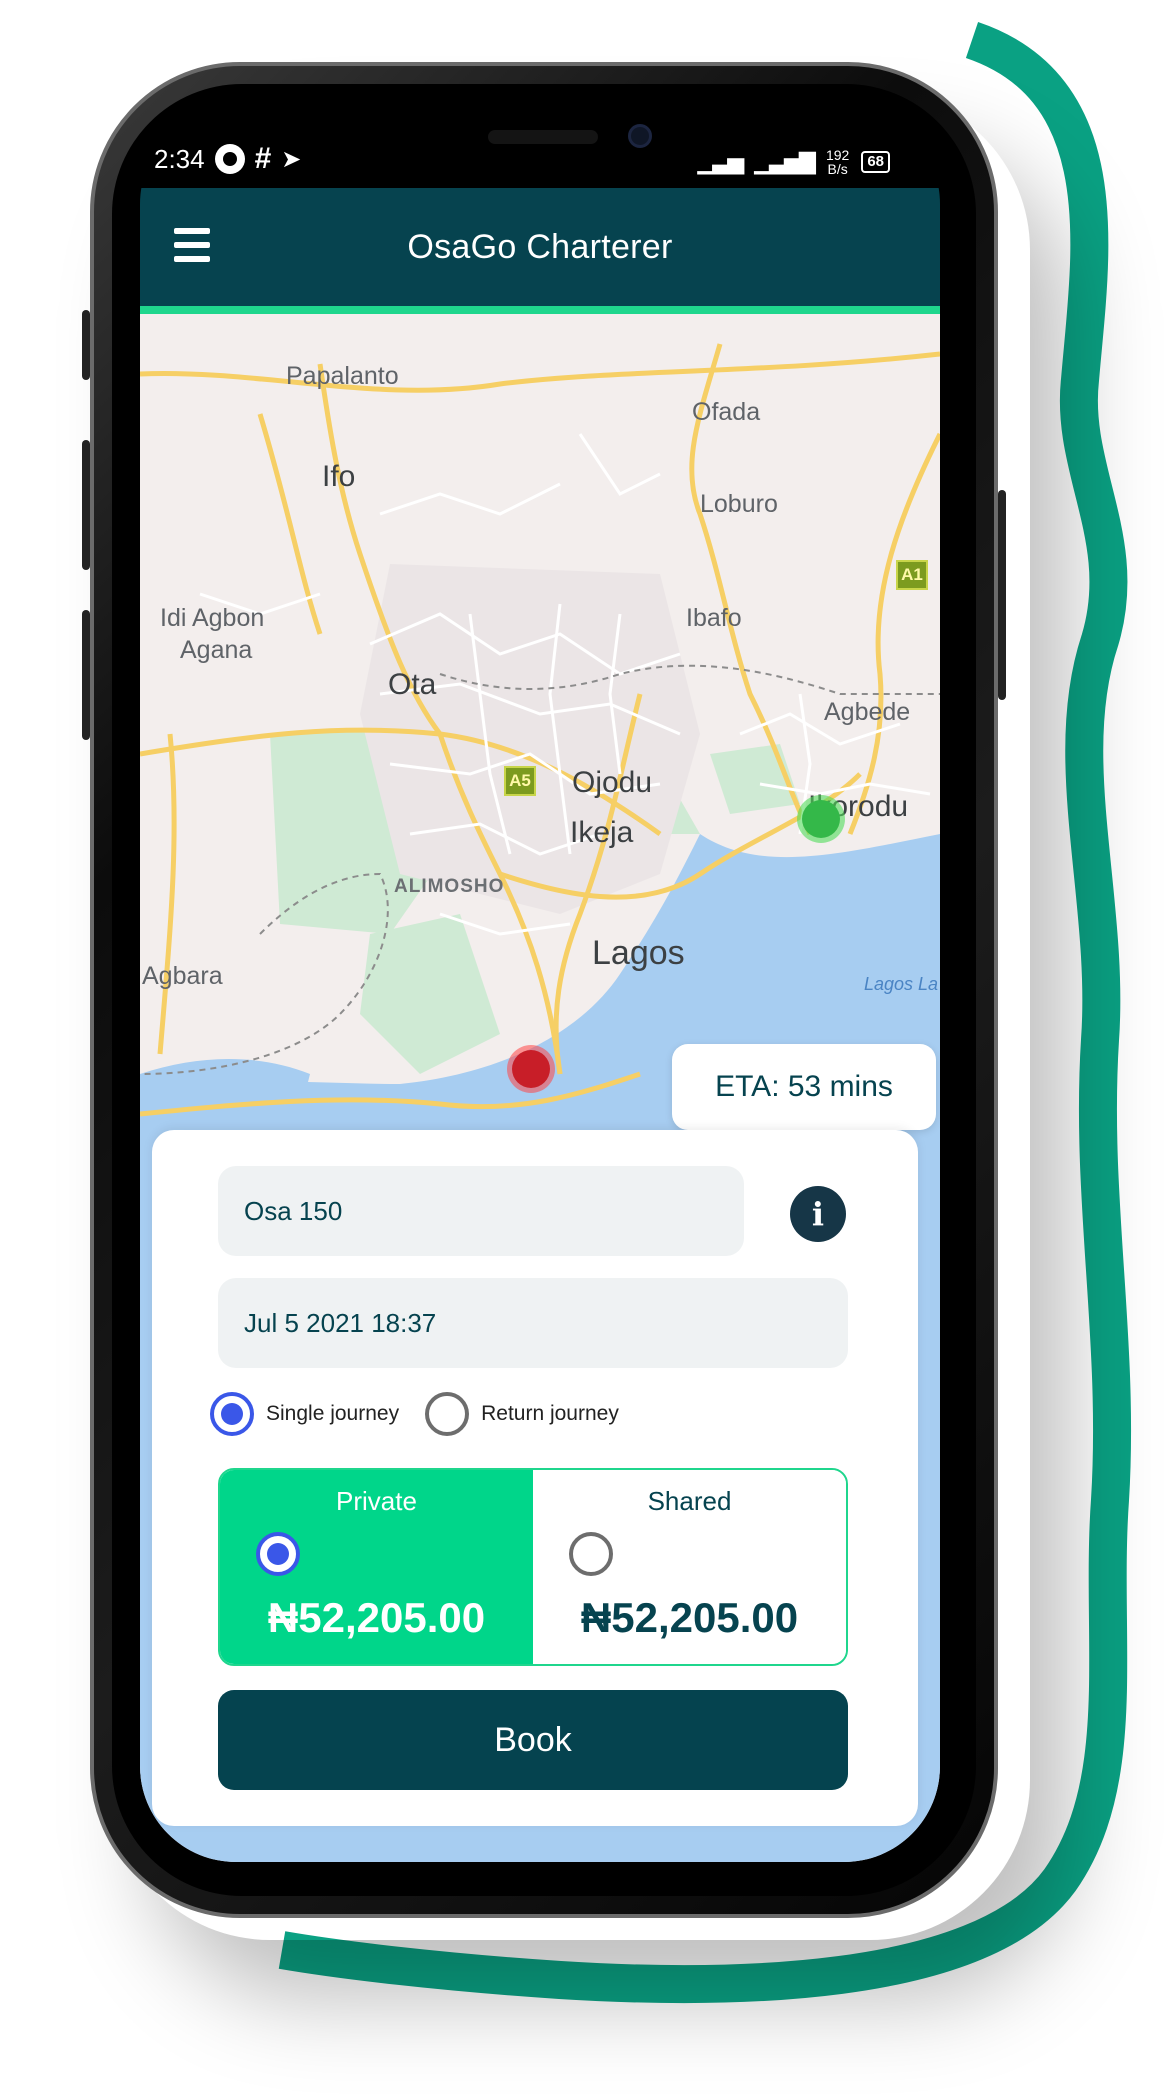  What do you see at coordinates (339, 476) in the screenshot?
I see `map-label-ifo: Ifo` at bounding box center [339, 476].